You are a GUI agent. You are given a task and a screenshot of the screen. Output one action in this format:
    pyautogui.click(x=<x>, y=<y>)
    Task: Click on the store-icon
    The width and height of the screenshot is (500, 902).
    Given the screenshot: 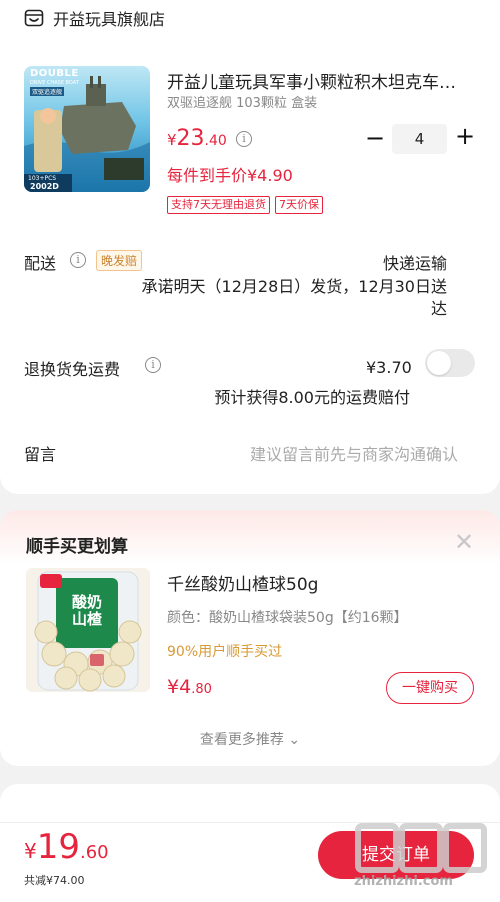 What is the action you would take?
    pyautogui.click(x=34, y=18)
    